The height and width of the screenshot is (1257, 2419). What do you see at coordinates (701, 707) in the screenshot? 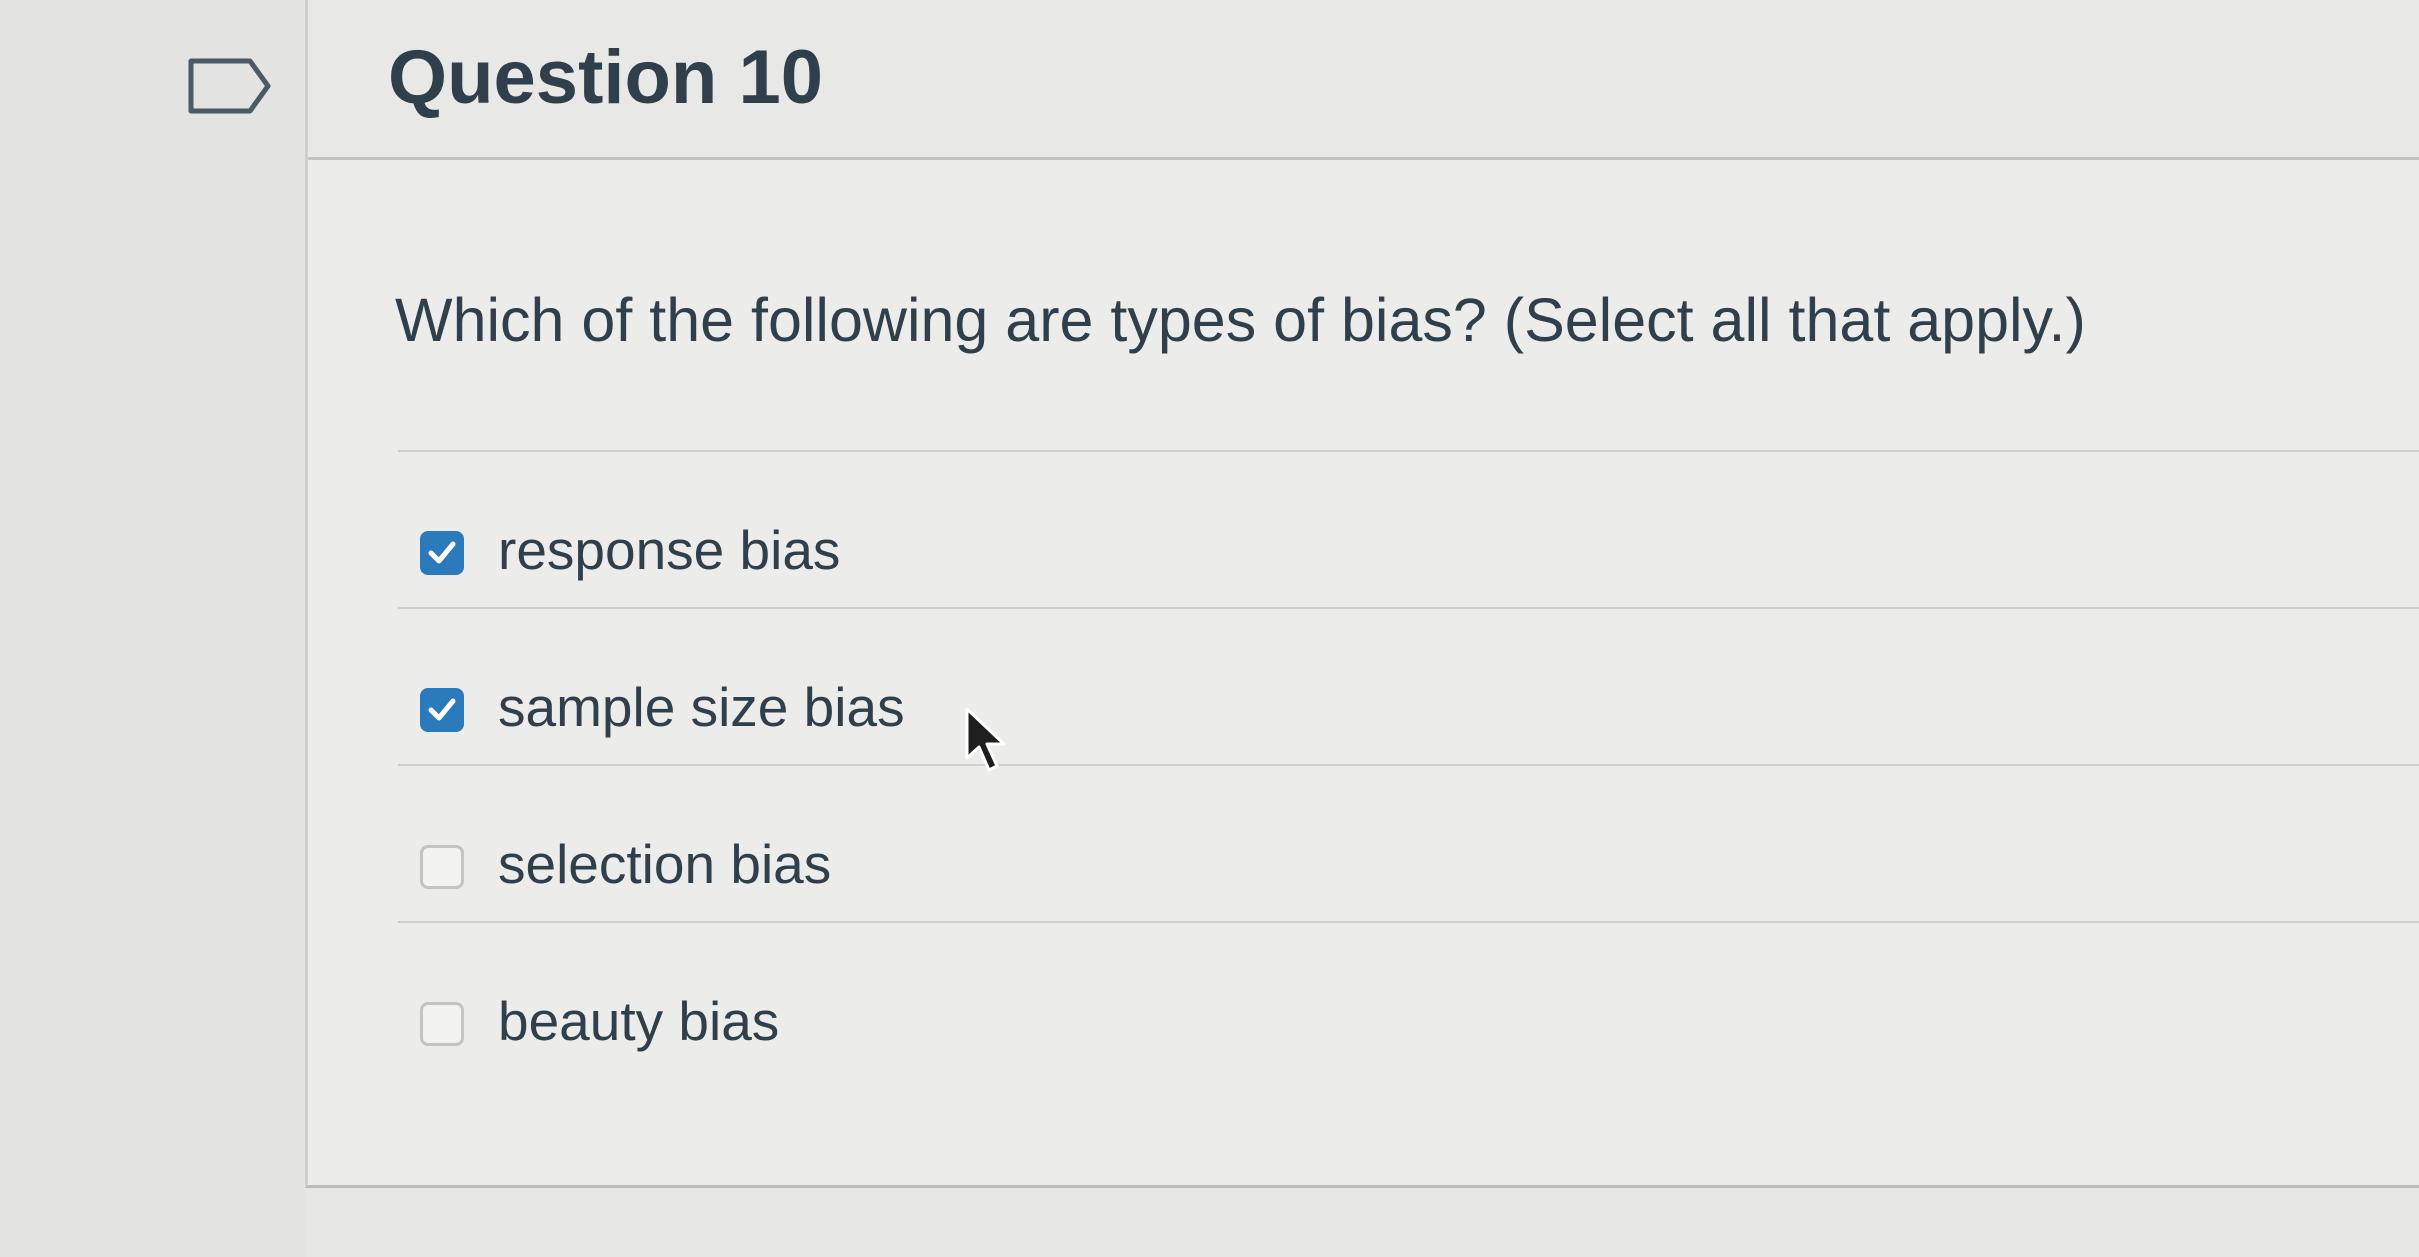
I see `answer-label: sample size bias` at bounding box center [701, 707].